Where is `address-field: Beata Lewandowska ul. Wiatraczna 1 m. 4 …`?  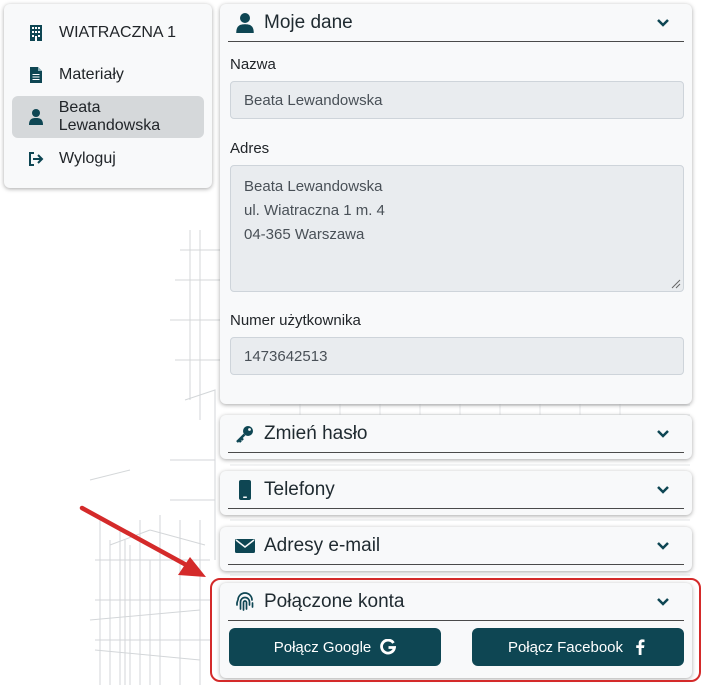
address-field: Beata Lewandowska ul. Wiatraczna 1 m. 4 … is located at coordinates (457, 228).